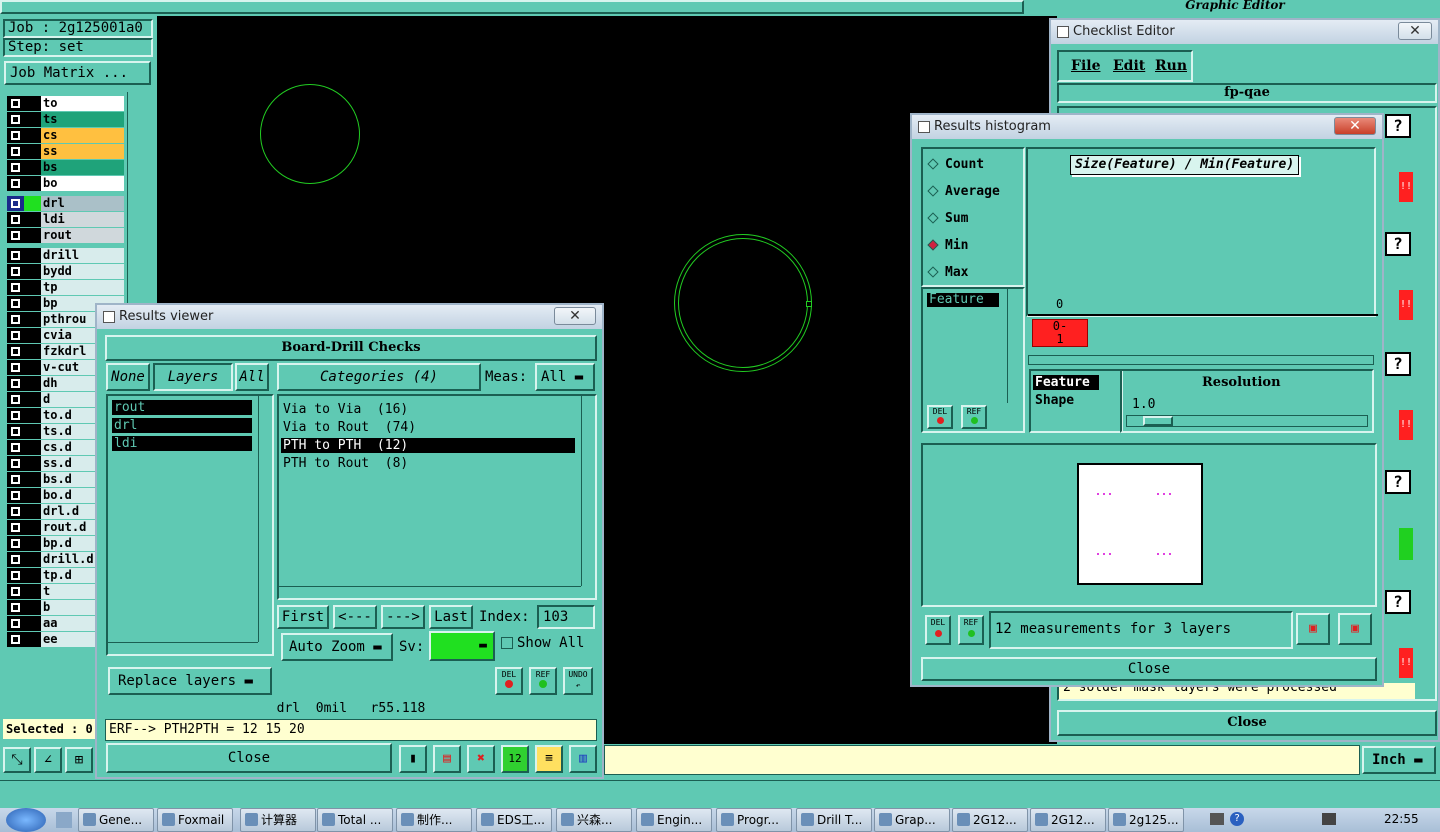 The image size is (1440, 832). I want to click on show-desktop-icon, so click(64, 820).